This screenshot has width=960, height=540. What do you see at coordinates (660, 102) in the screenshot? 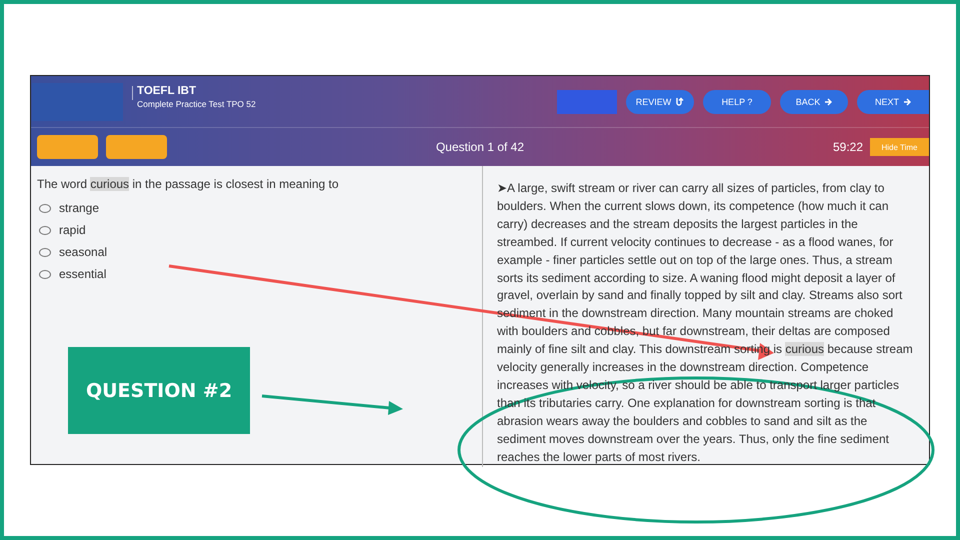
I see `toolbar-button: REVIEW` at bounding box center [660, 102].